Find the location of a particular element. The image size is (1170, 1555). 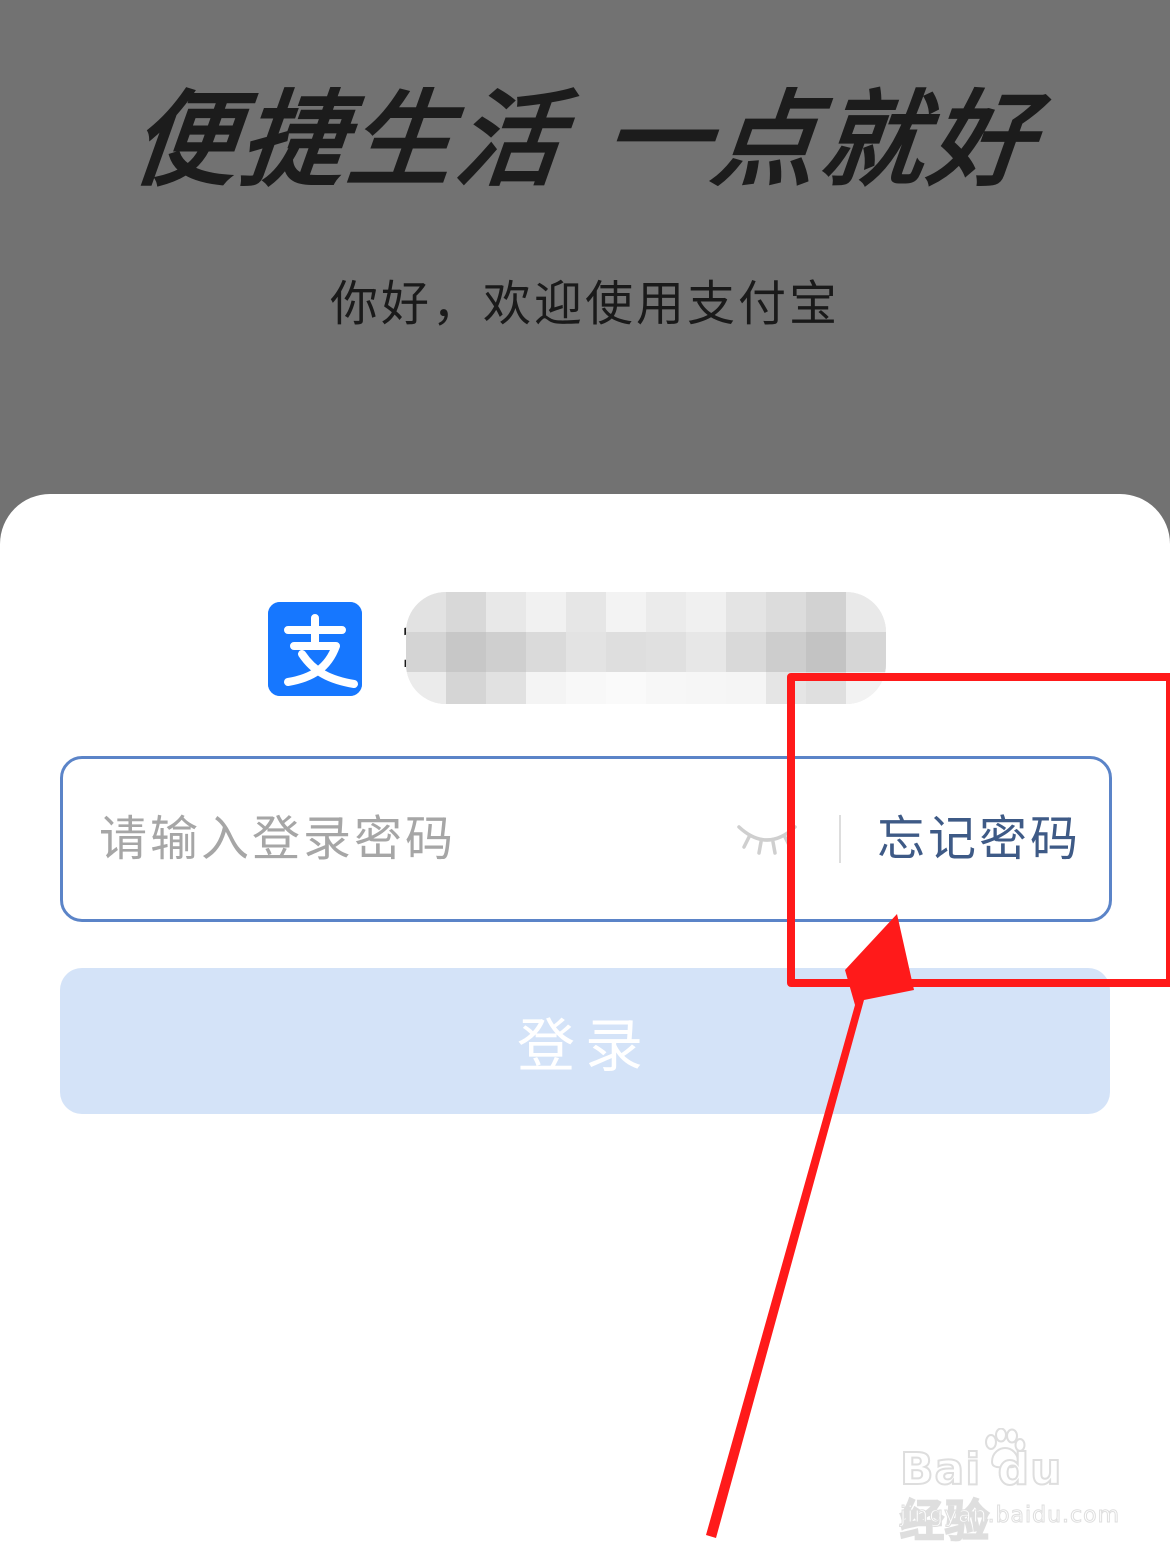

baidu-jingyan-watermark: Bai du 经验 jingyan.baidu.com is located at coordinates (1008, 1488).